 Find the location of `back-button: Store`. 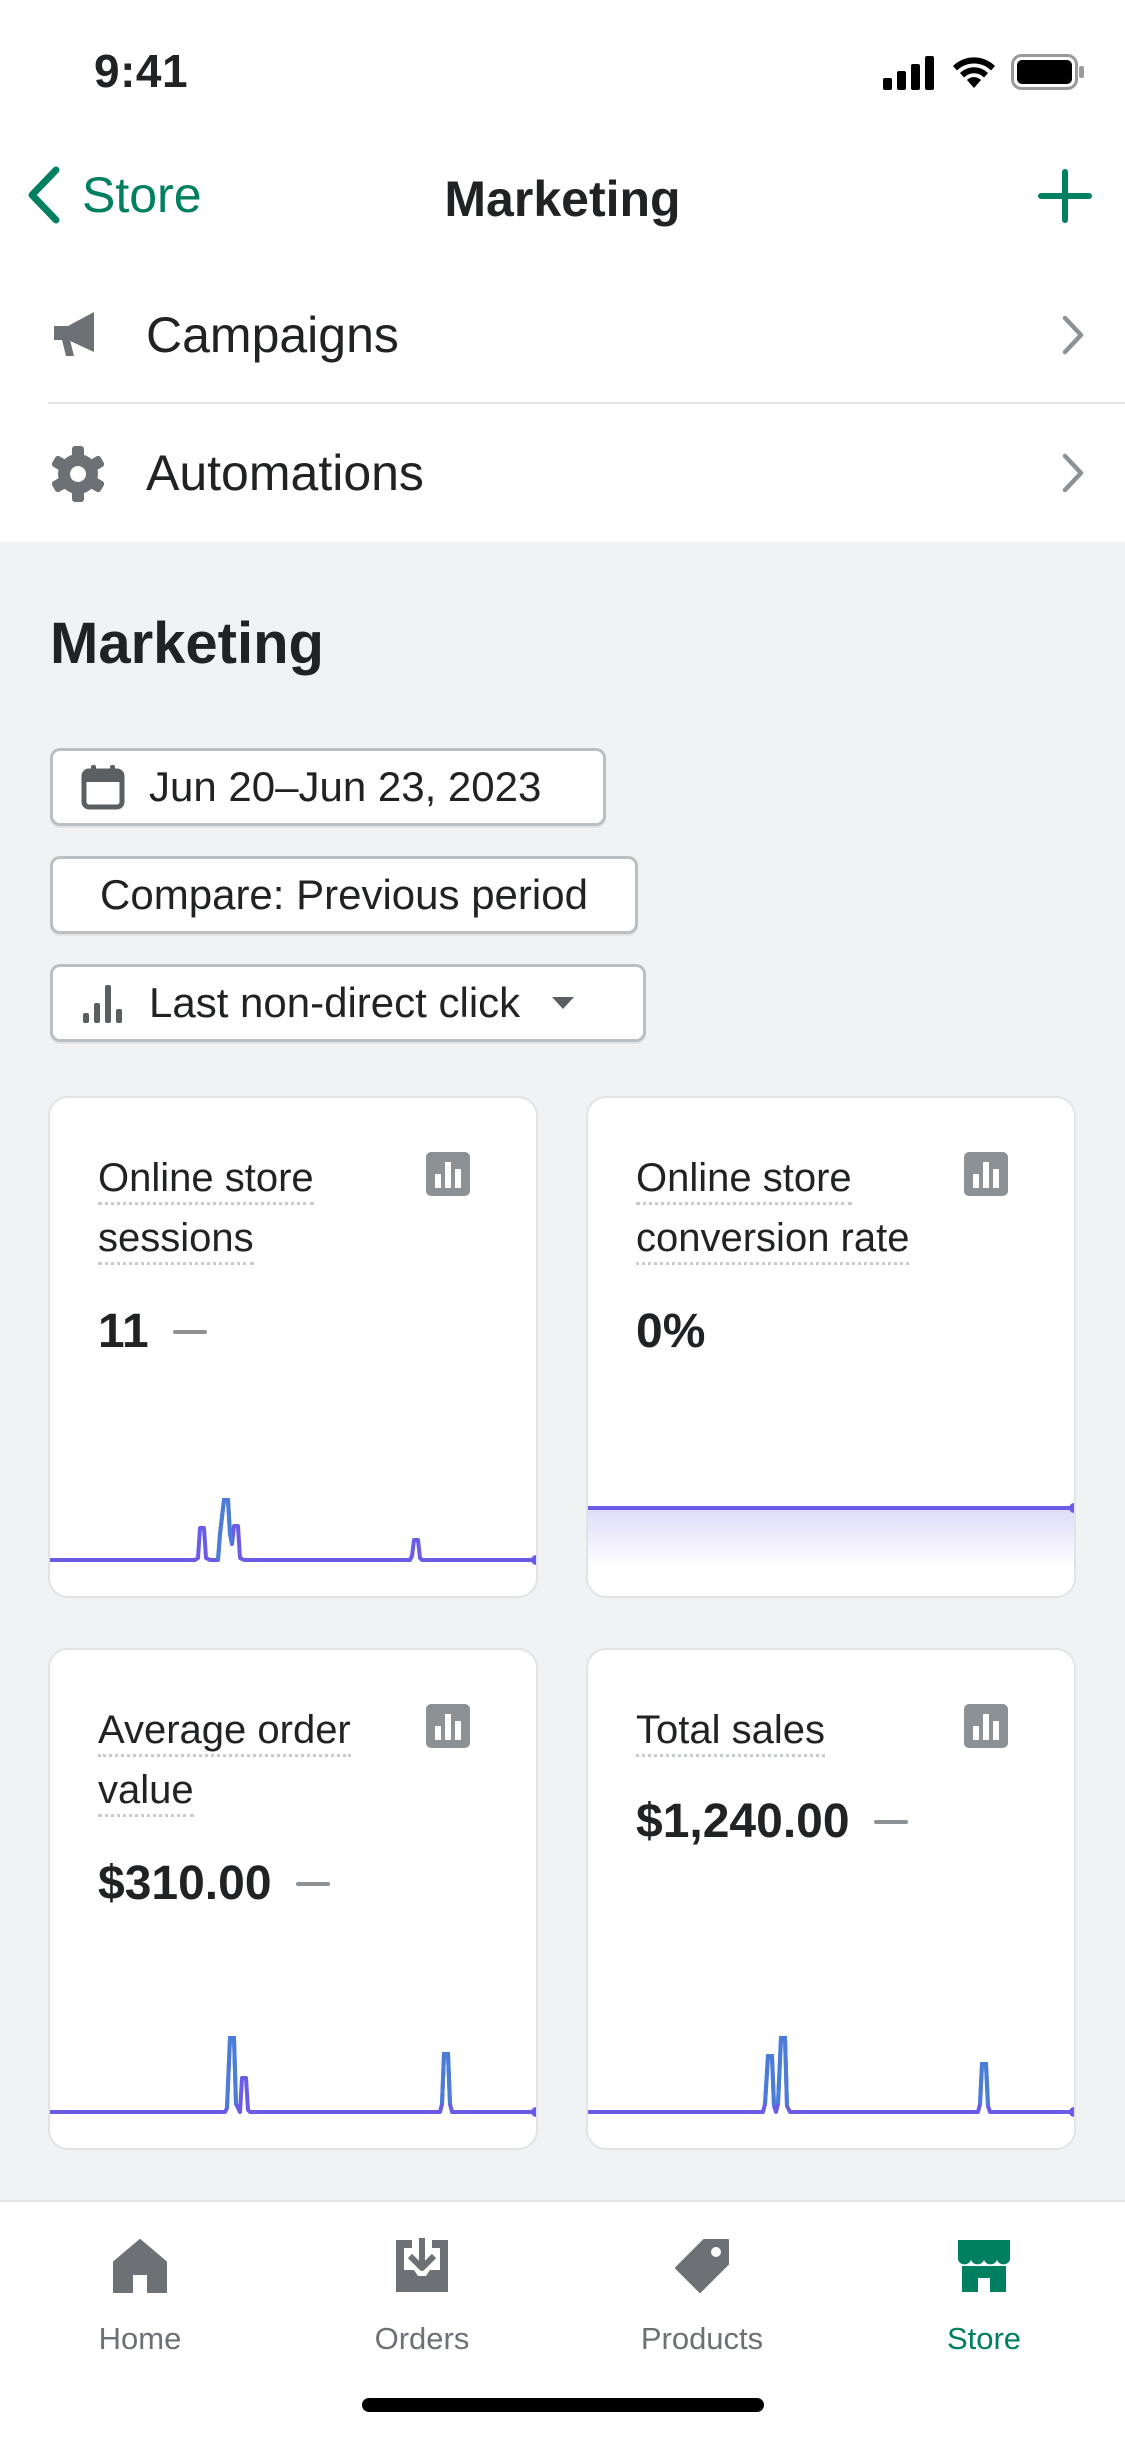

back-button: Store is located at coordinates (113, 195).